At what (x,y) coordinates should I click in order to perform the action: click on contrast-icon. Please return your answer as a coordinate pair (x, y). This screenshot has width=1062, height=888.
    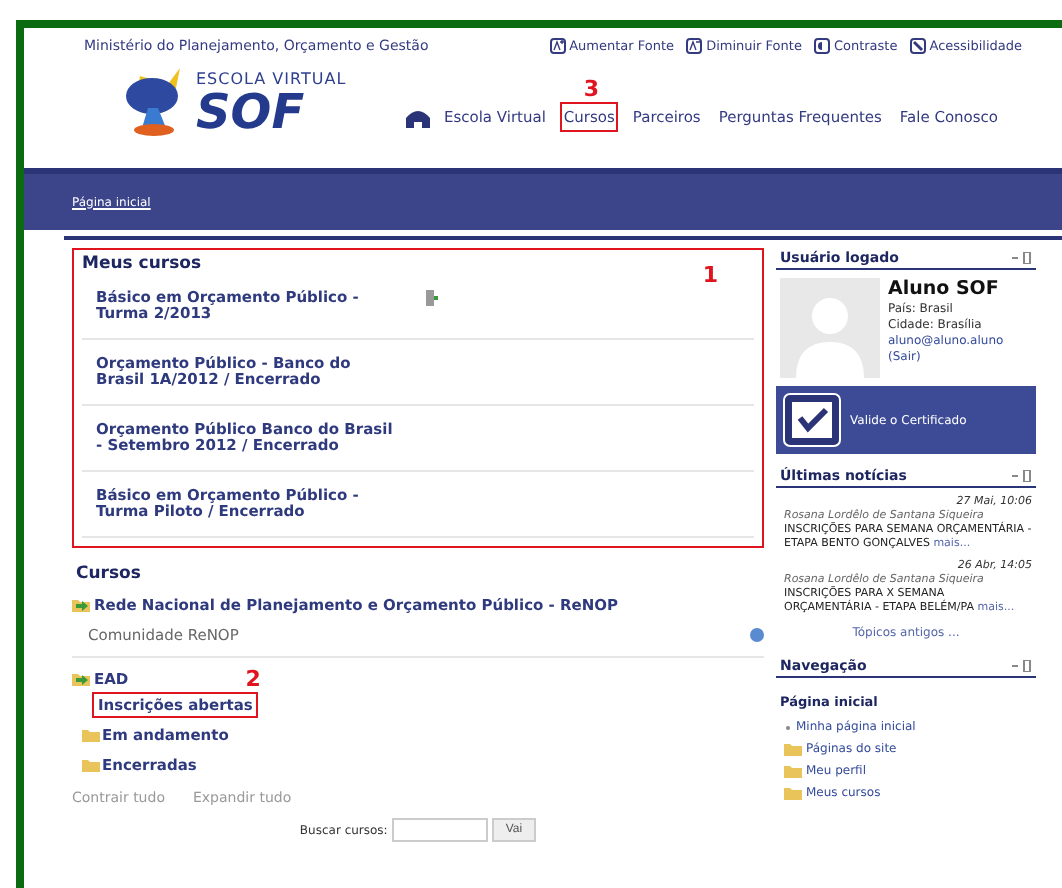
    Looking at the image, I should click on (821, 46).